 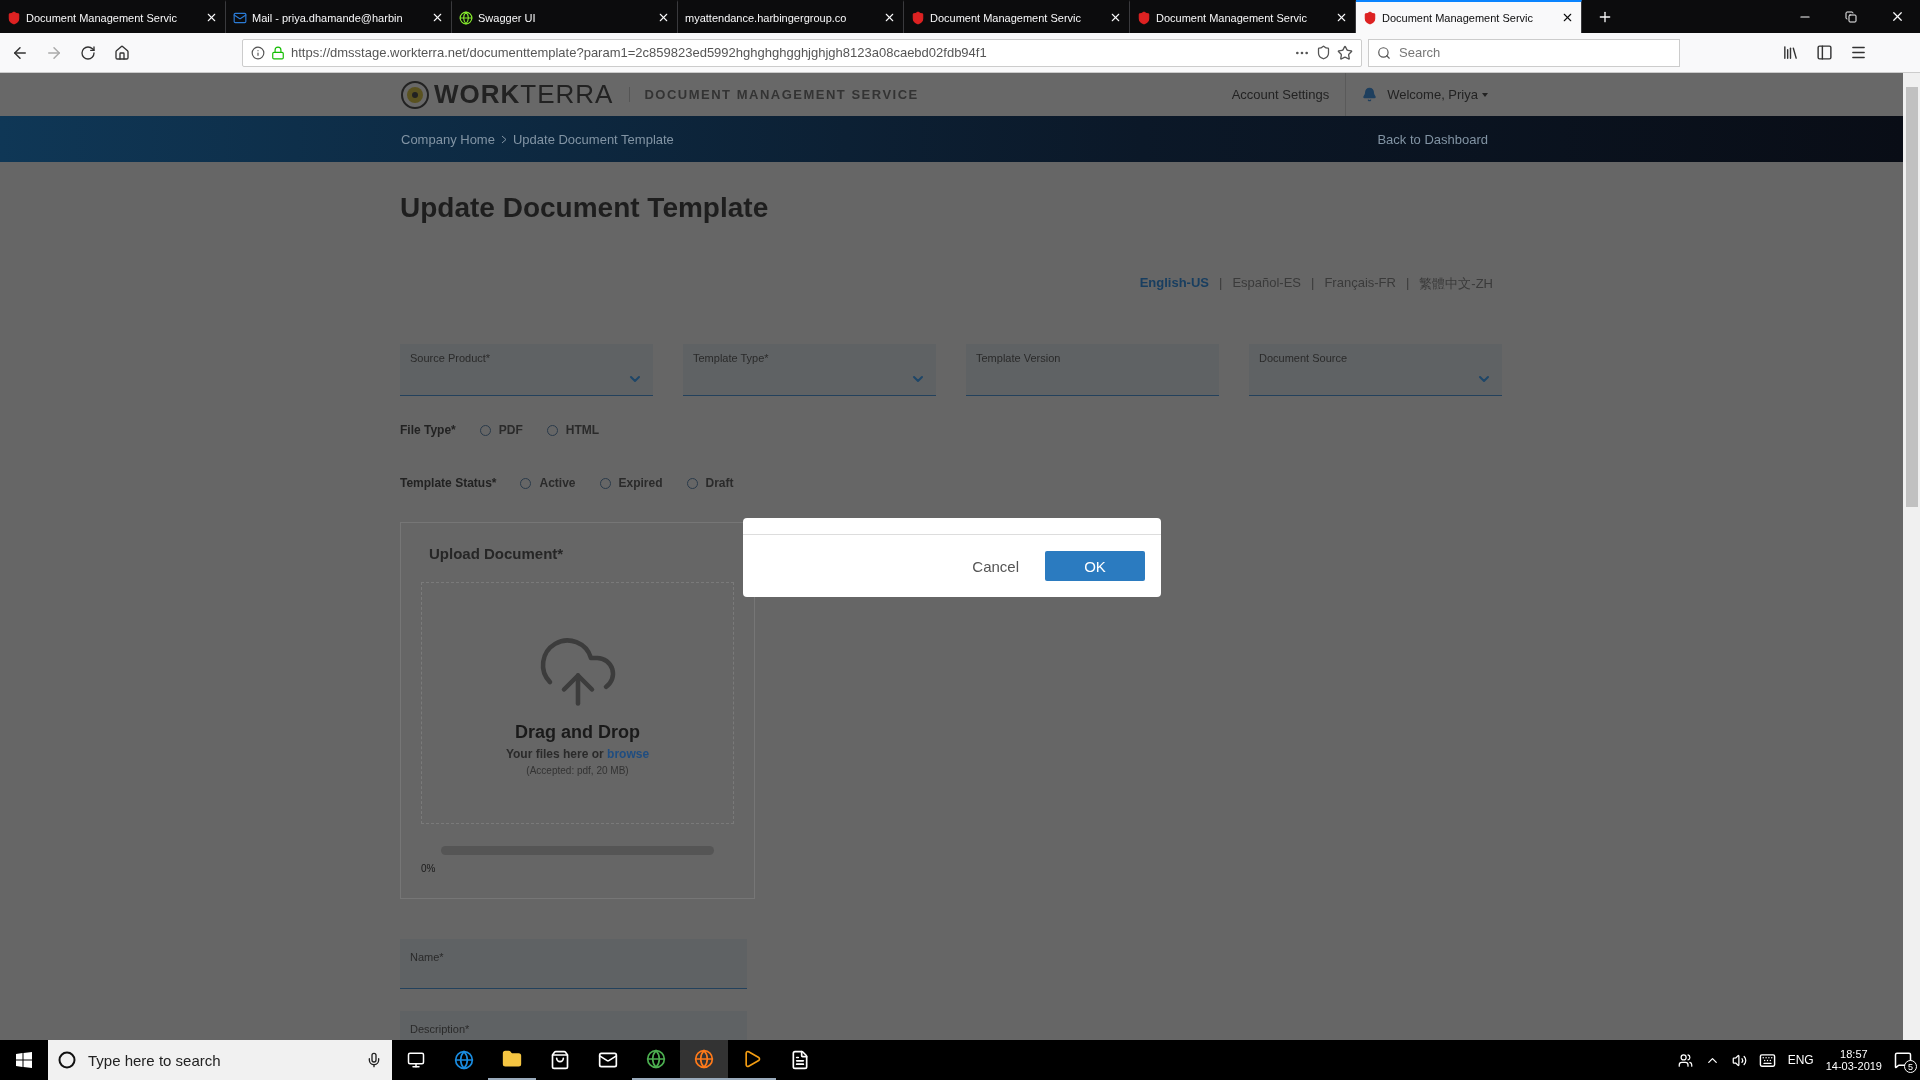 I want to click on people-icon, so click(x=1685, y=1060).